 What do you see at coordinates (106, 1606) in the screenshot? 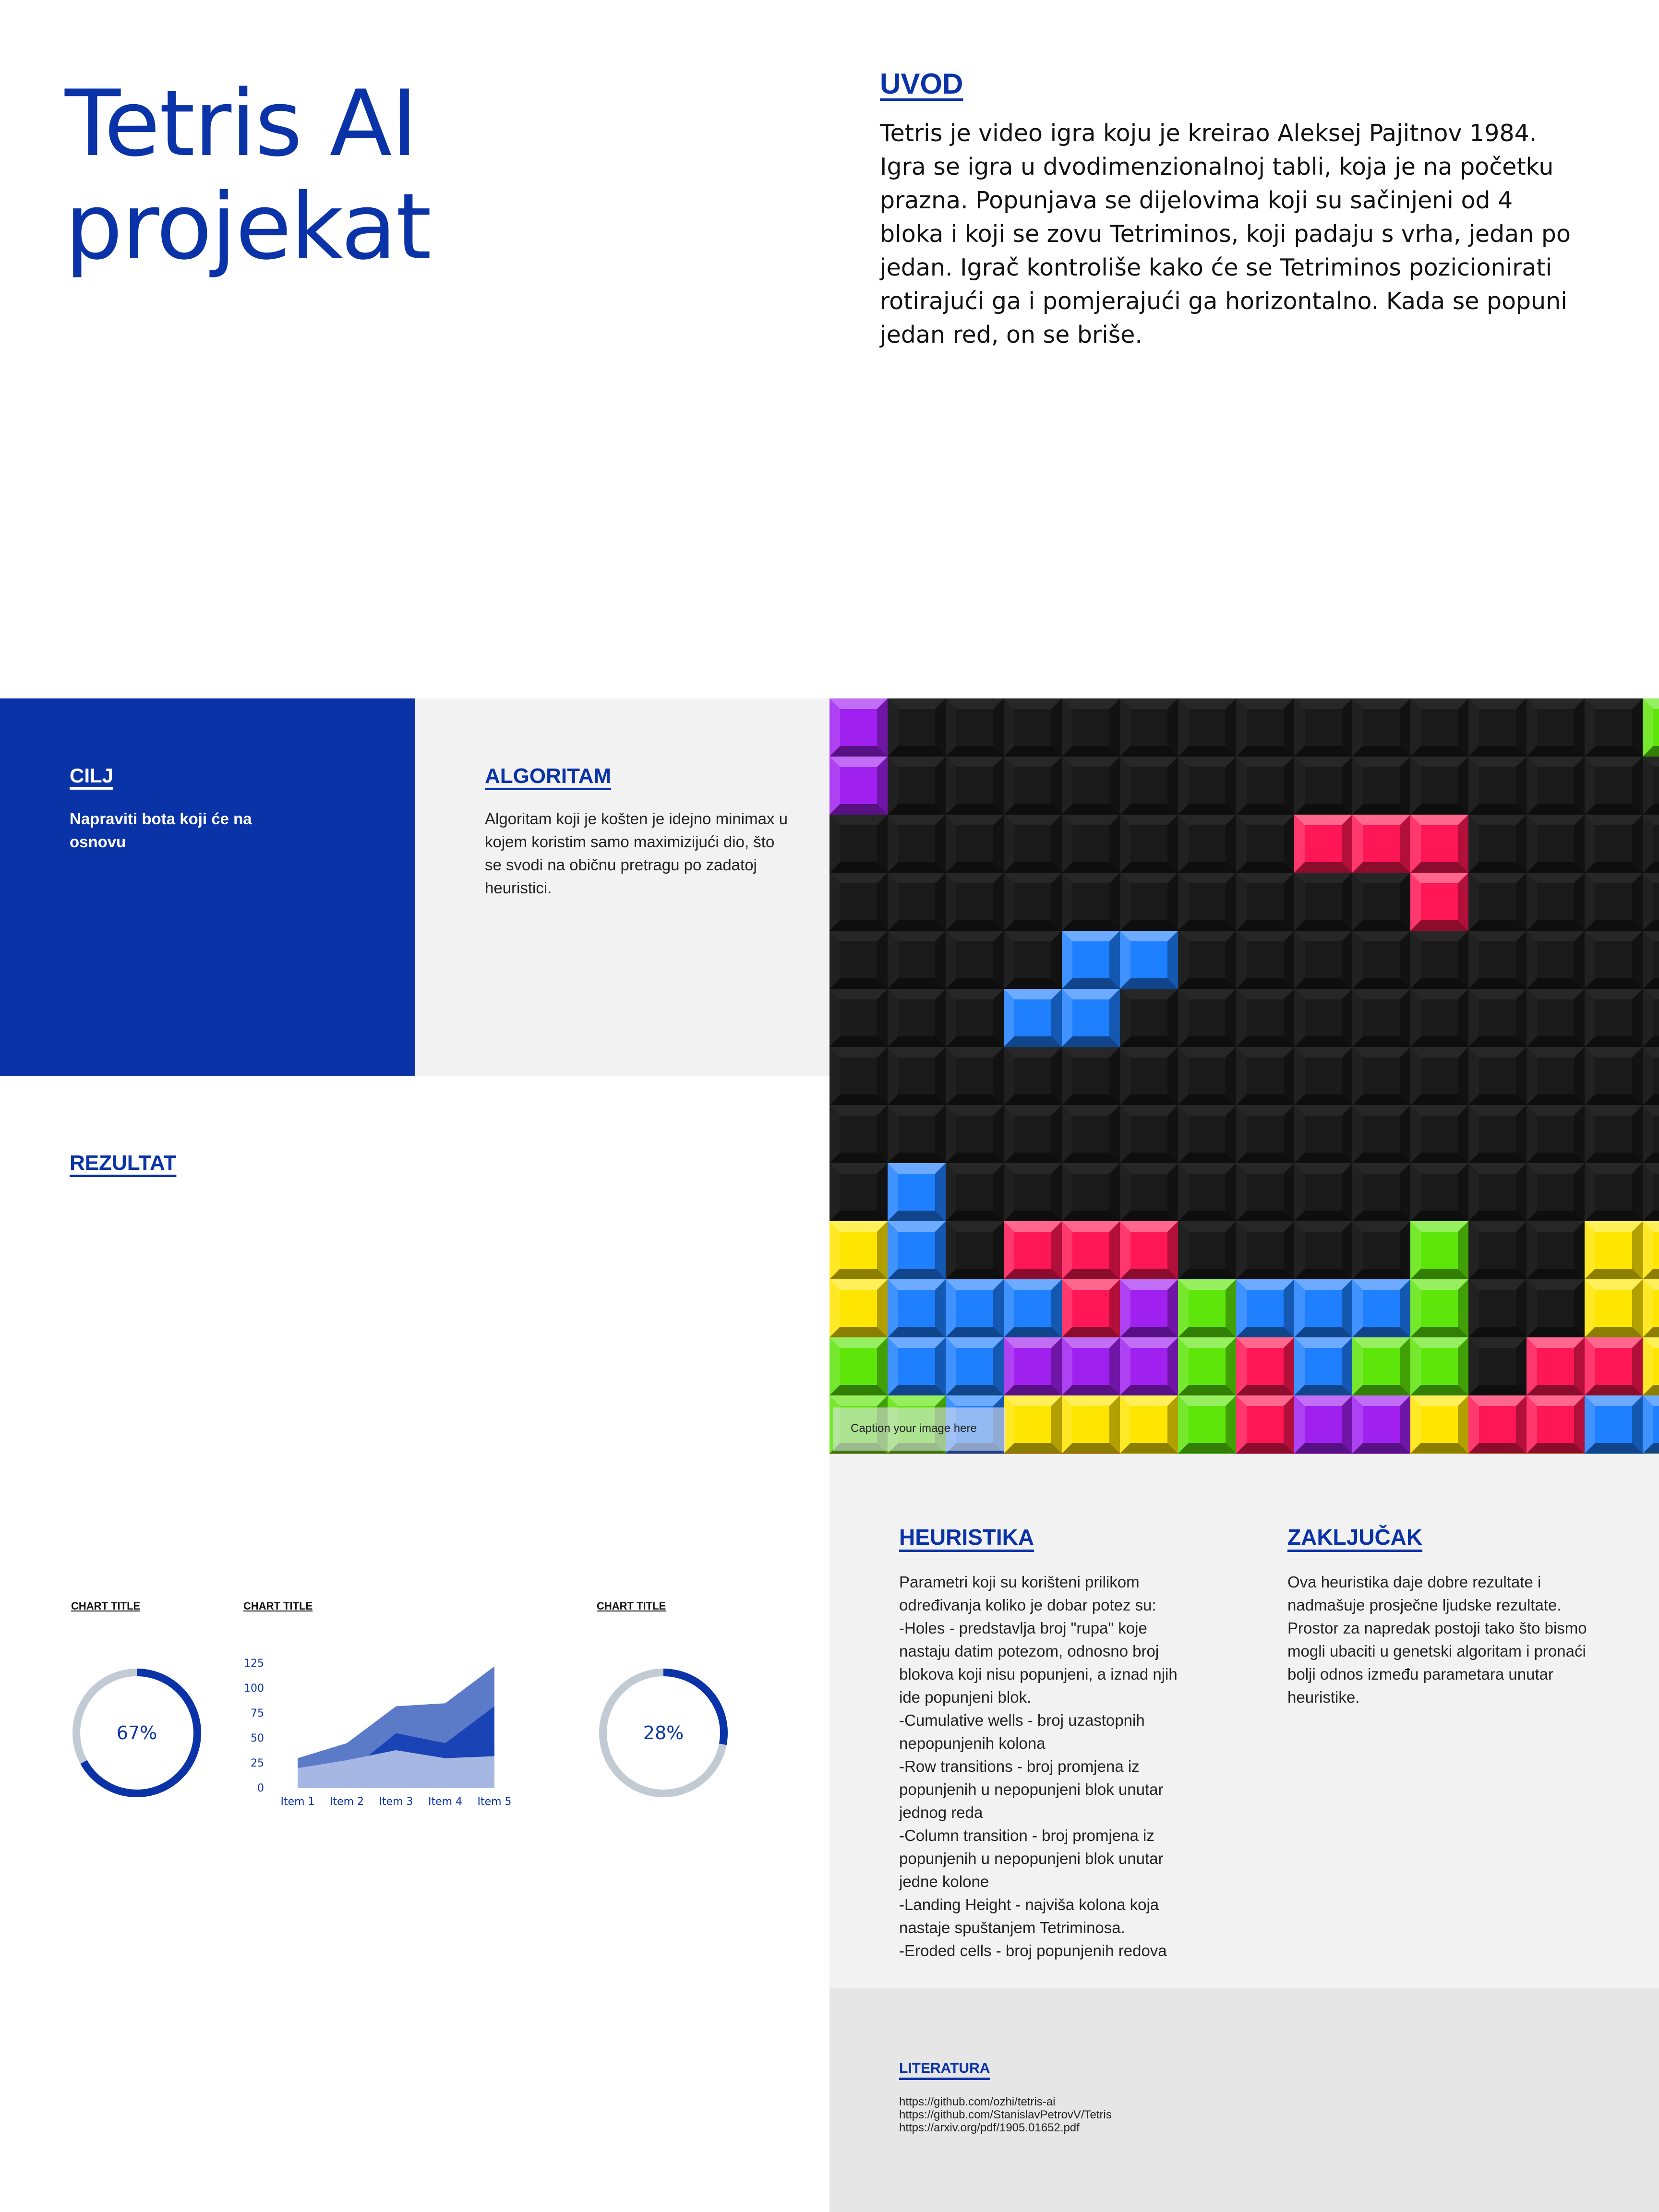
I see `chart1-title: CHART TITLE` at bounding box center [106, 1606].